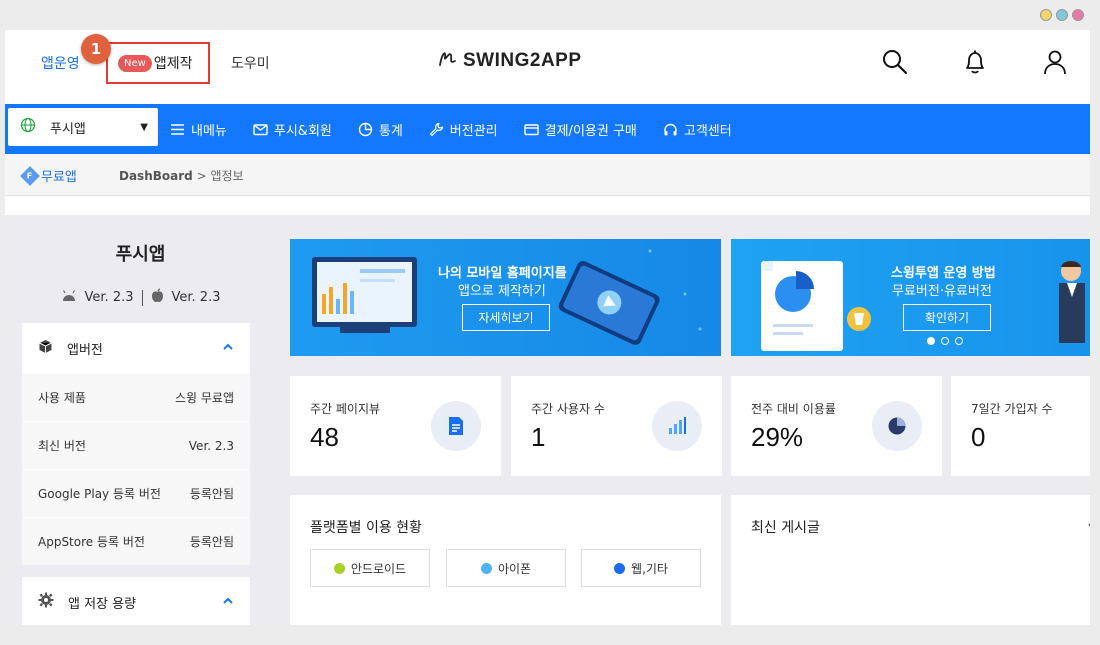 The image size is (1100, 645). What do you see at coordinates (502, 291) in the screenshot?
I see `banner-subtitle: 앱으로 제작하기` at bounding box center [502, 291].